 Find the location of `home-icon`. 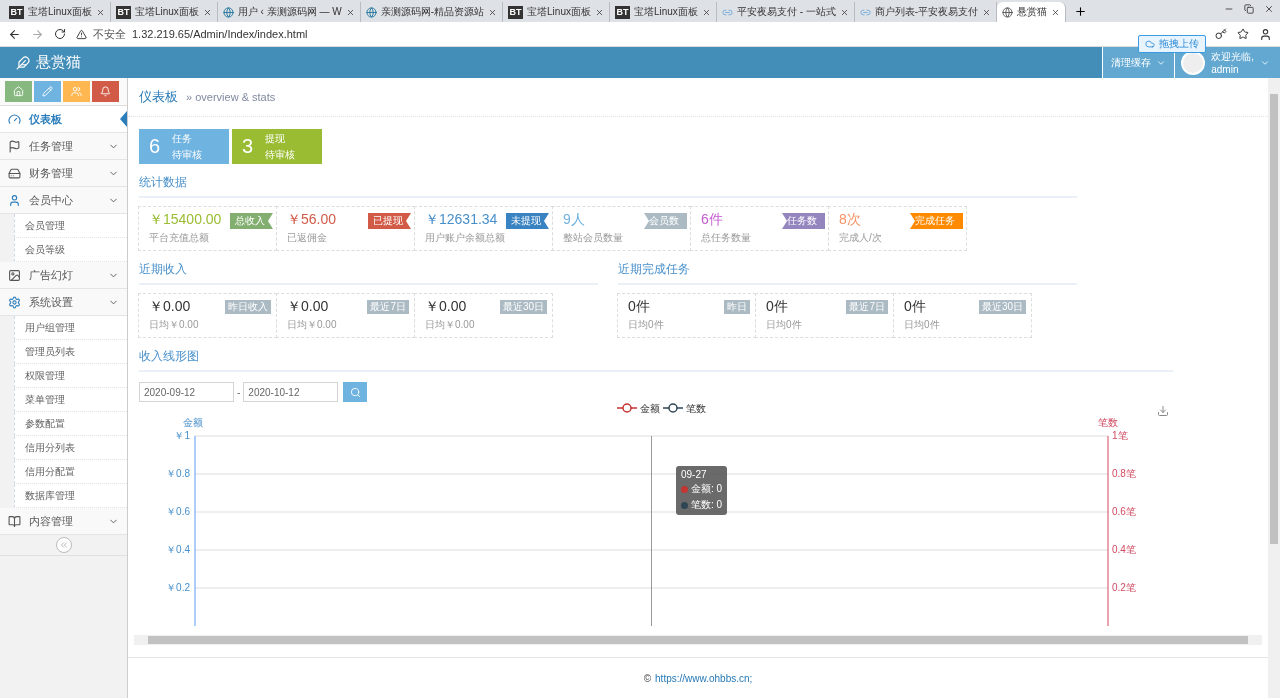

home-icon is located at coordinates (18, 91).